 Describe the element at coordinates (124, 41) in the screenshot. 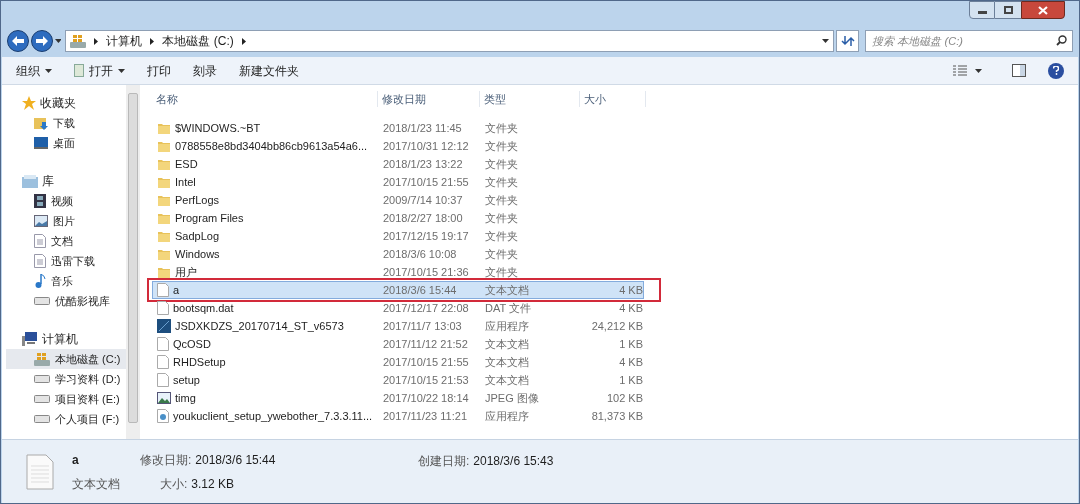

I see `breadcrumb: 计算机` at that location.